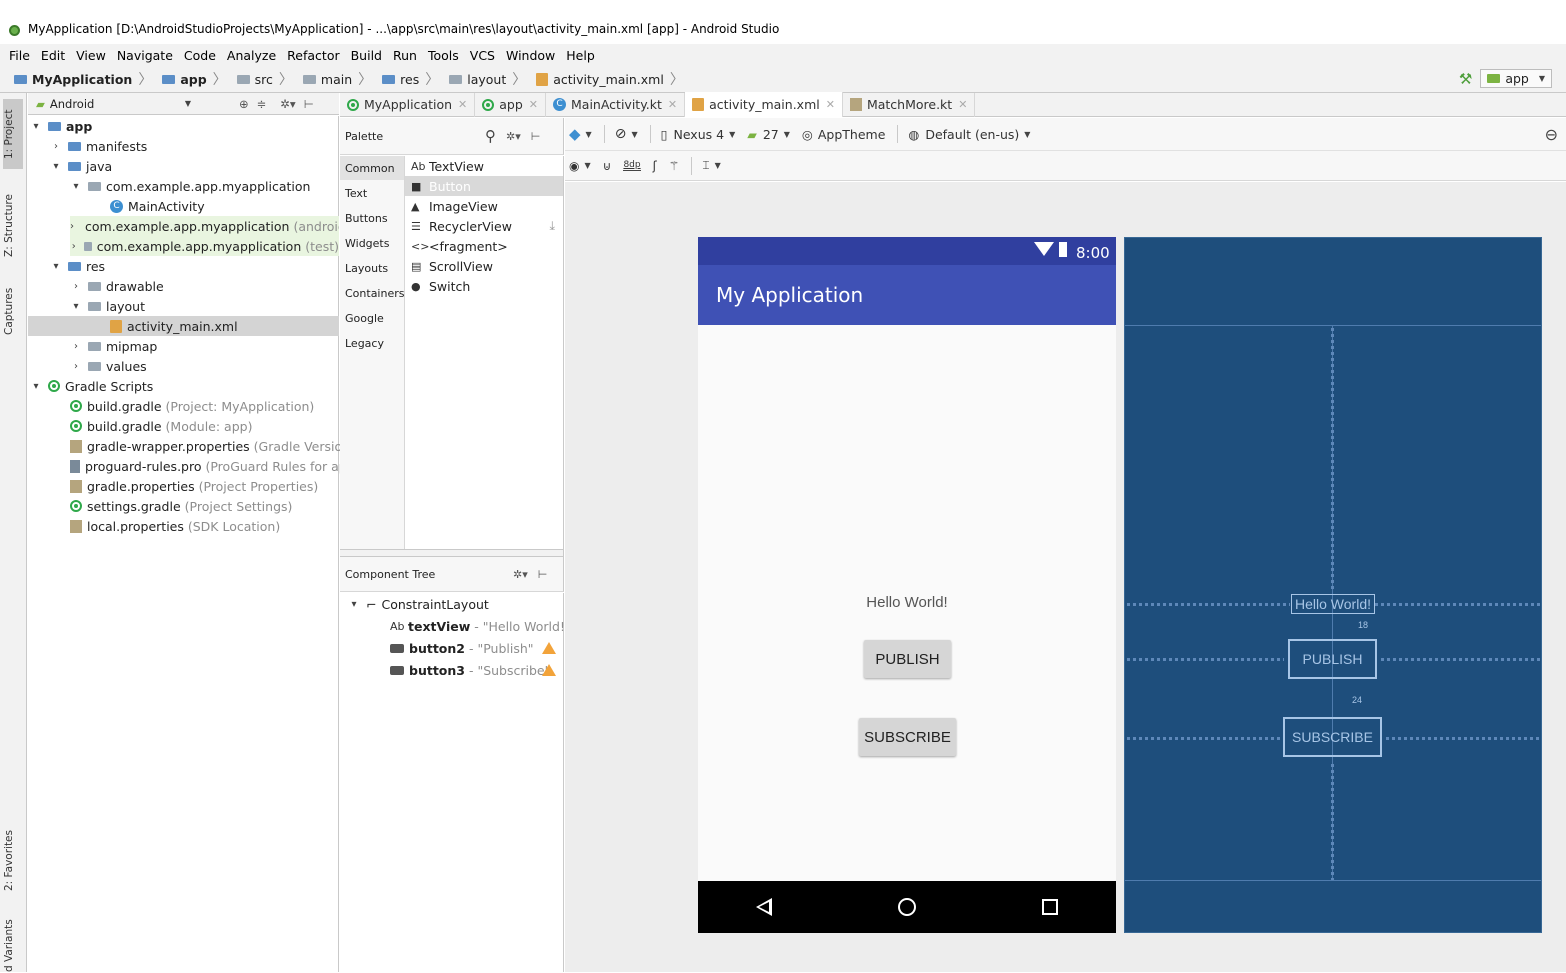  I want to click on tab-structure: Z: Structure, so click(13, 225).